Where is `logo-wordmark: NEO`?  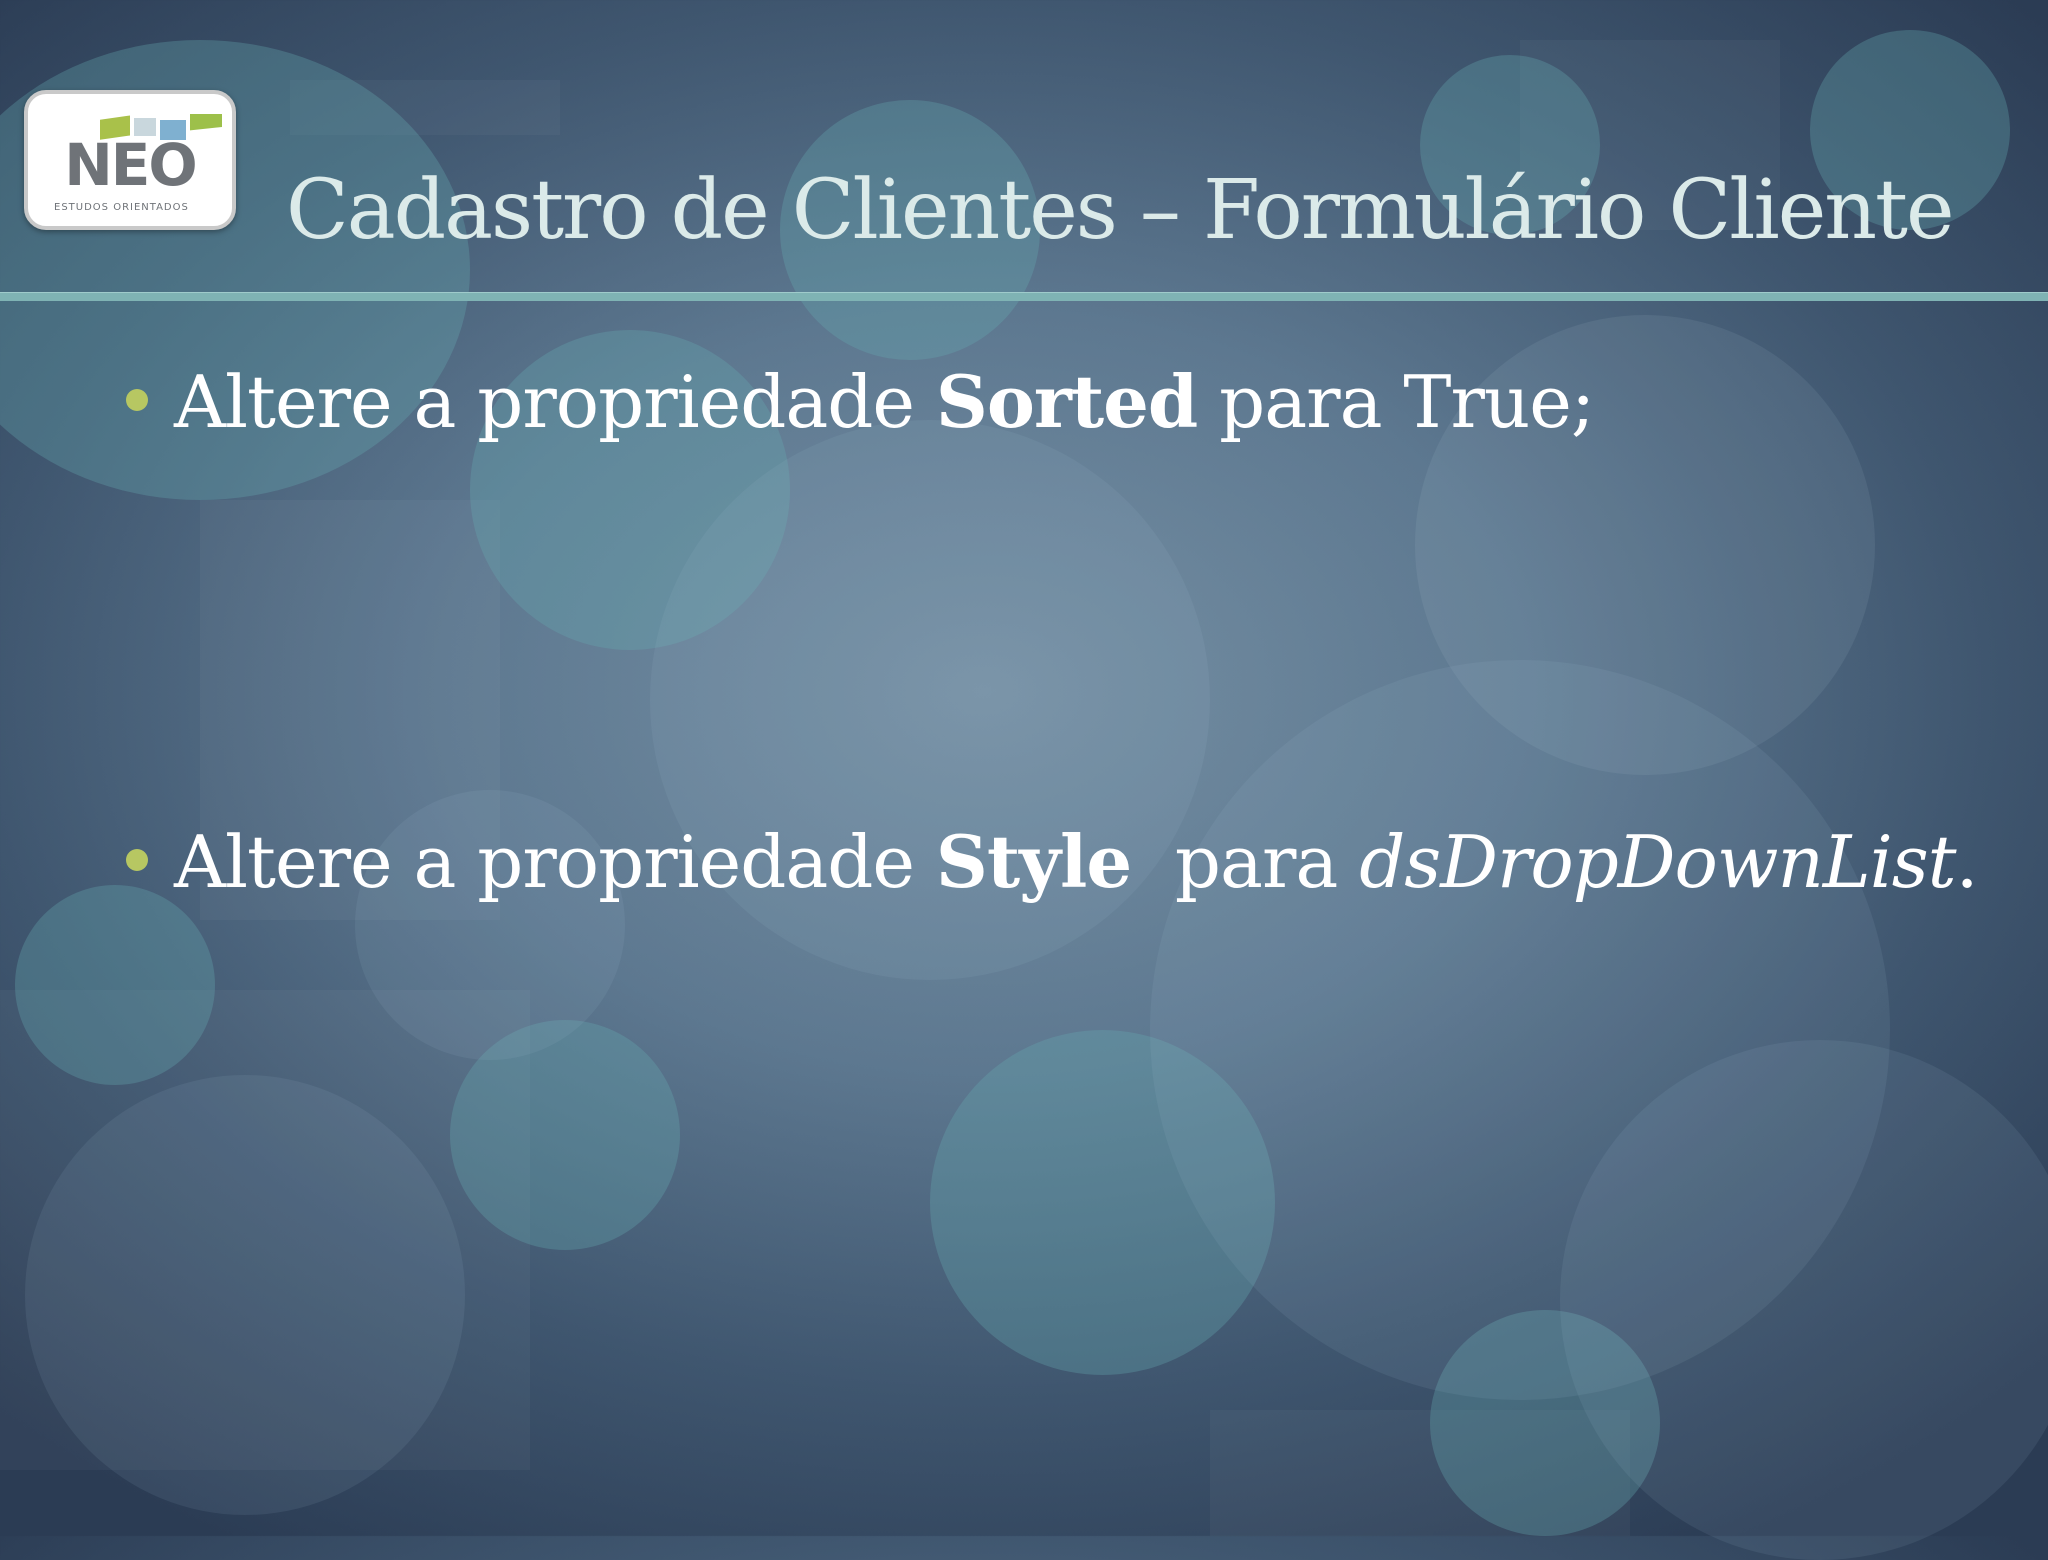
logo-wordmark: NEO is located at coordinates (130, 165).